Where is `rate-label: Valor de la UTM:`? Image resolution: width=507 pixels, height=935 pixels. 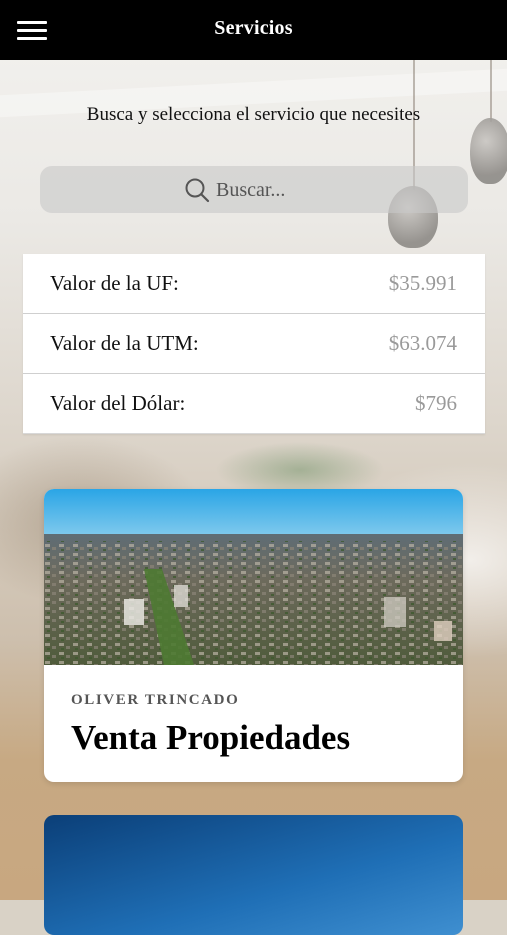
rate-label: Valor de la UTM: is located at coordinates (124, 343).